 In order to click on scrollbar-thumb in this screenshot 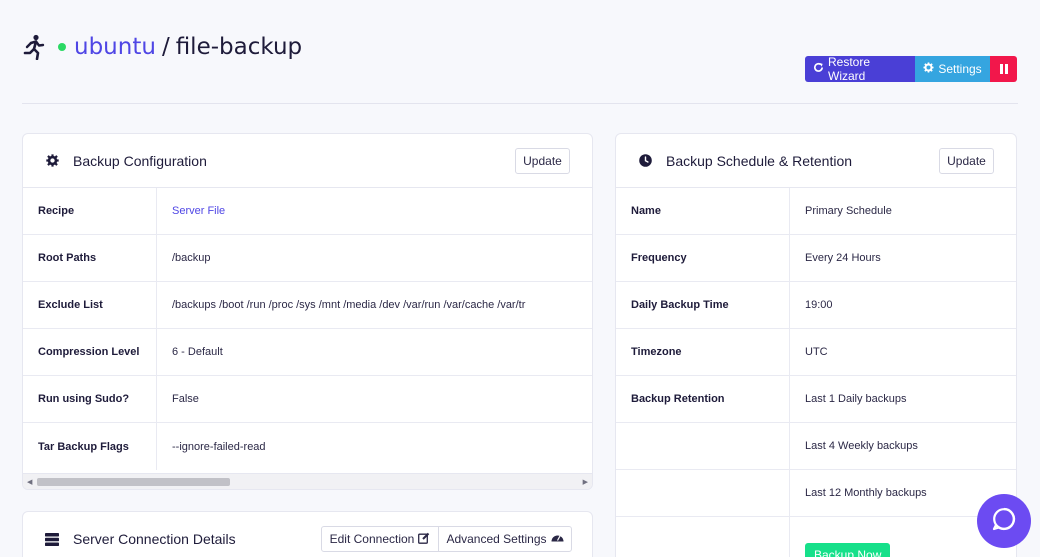, I will do `click(133, 482)`.